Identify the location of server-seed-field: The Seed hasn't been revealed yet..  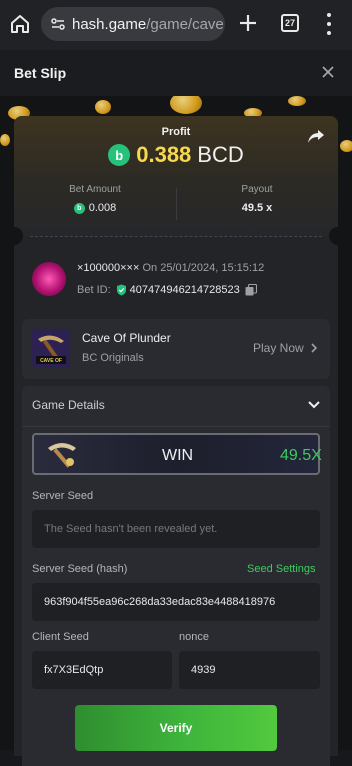
(176, 529).